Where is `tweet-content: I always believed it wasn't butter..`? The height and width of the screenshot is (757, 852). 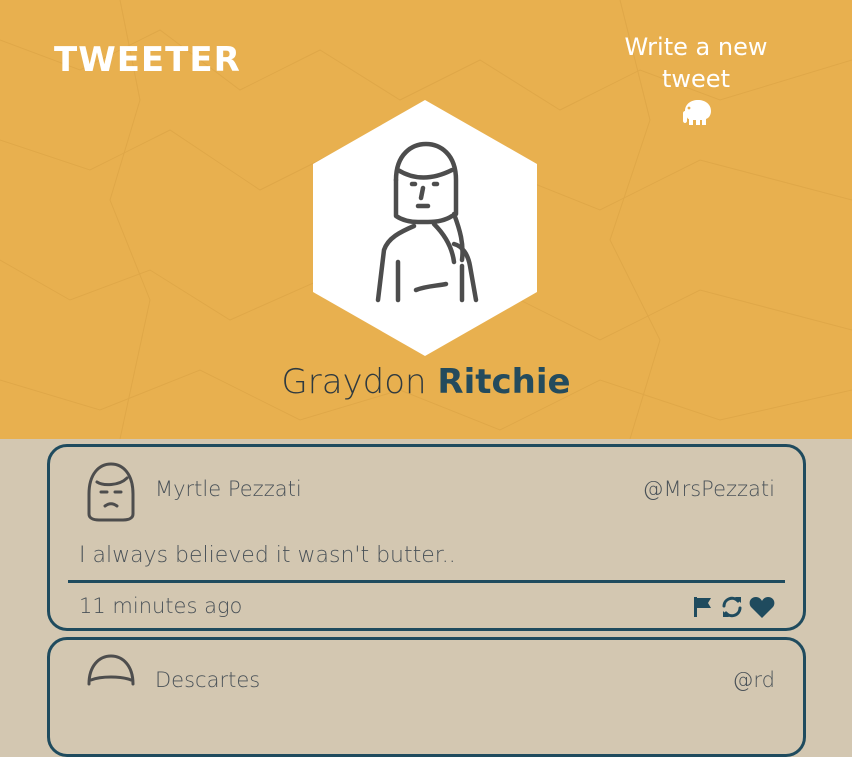 tweet-content: I always believed it wasn't butter.. is located at coordinates (267, 555).